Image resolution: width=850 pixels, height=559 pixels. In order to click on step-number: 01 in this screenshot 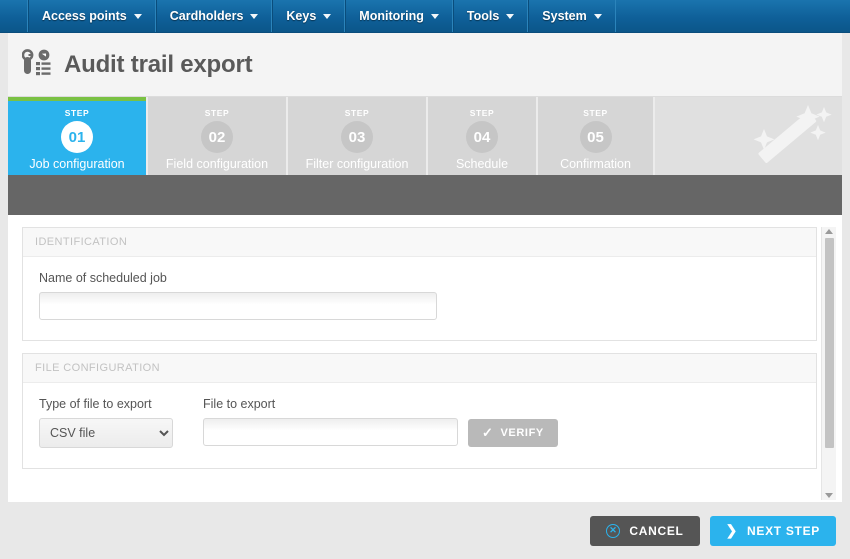, I will do `click(77, 137)`.